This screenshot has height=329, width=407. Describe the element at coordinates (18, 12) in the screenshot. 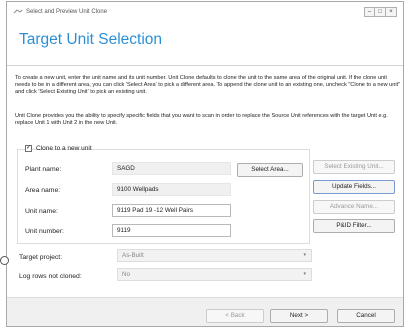

I see `app-icon` at that location.